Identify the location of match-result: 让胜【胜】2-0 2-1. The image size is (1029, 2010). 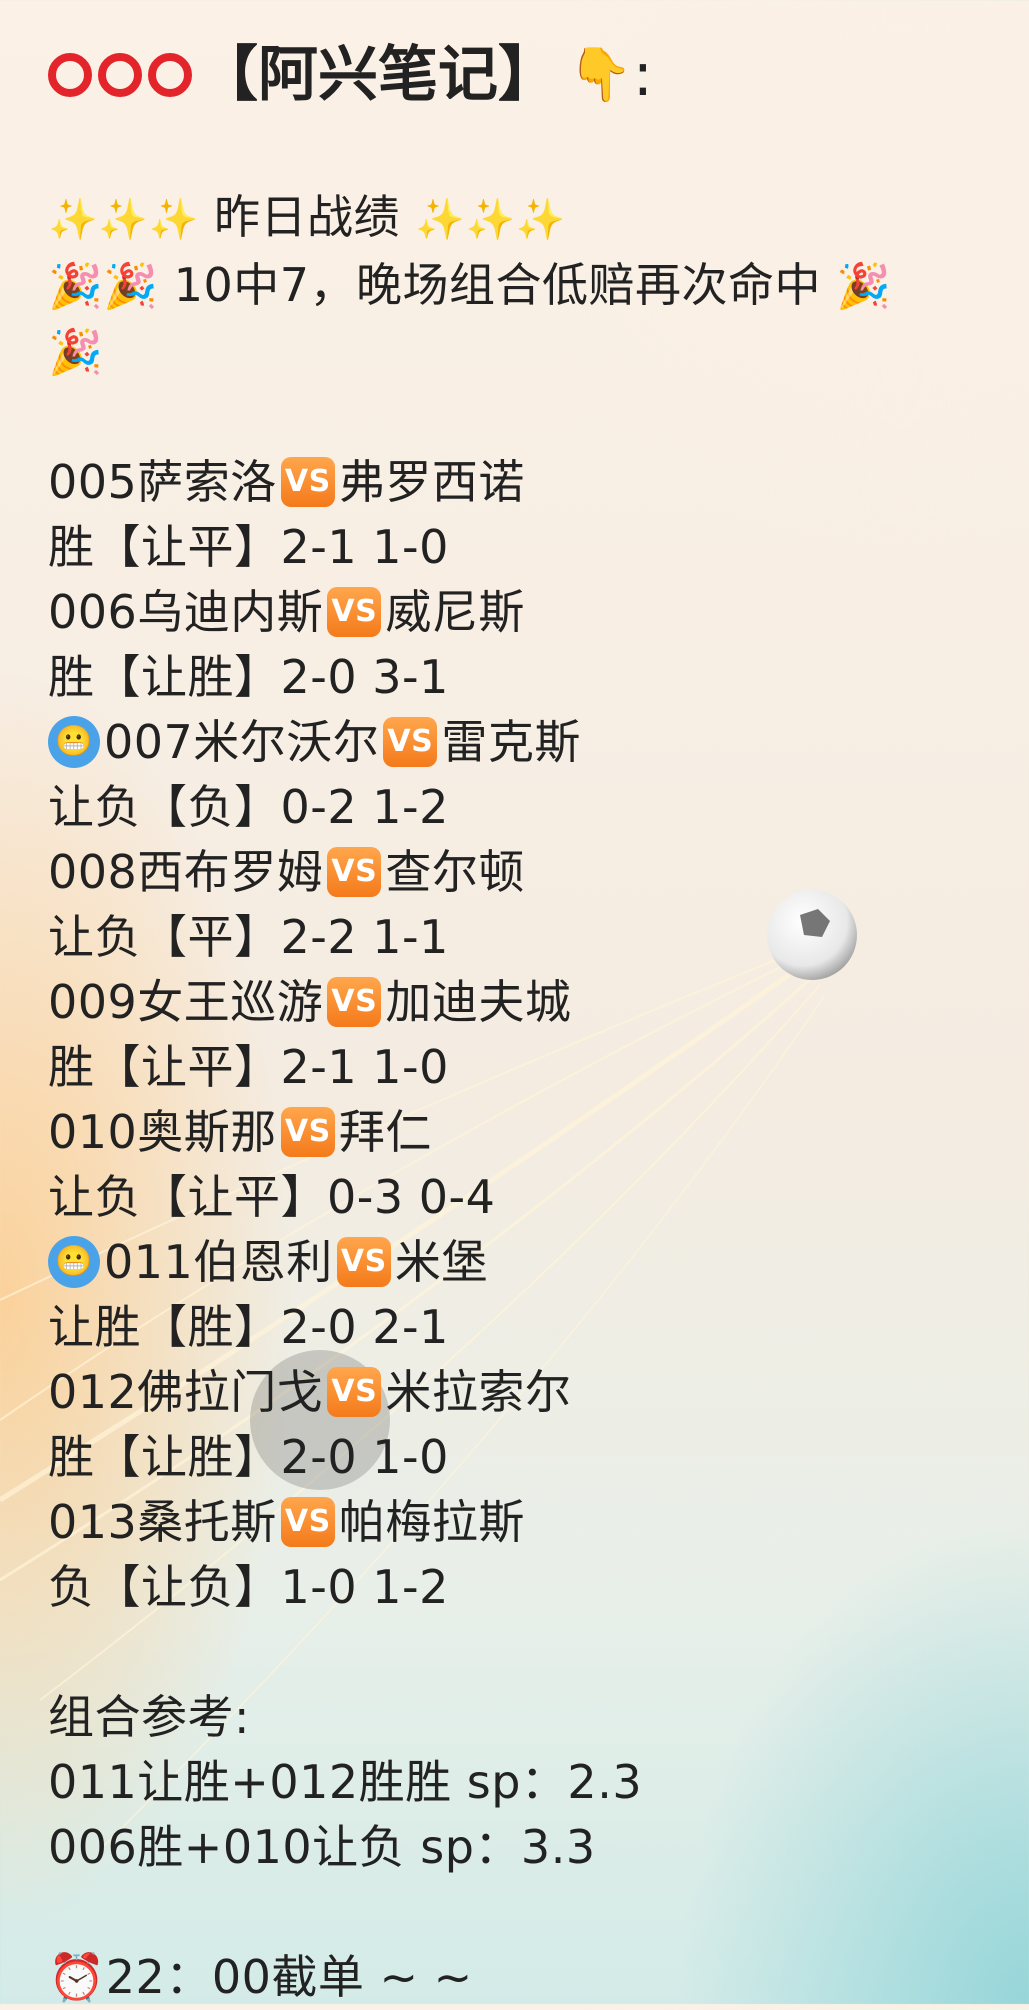
(248, 1327).